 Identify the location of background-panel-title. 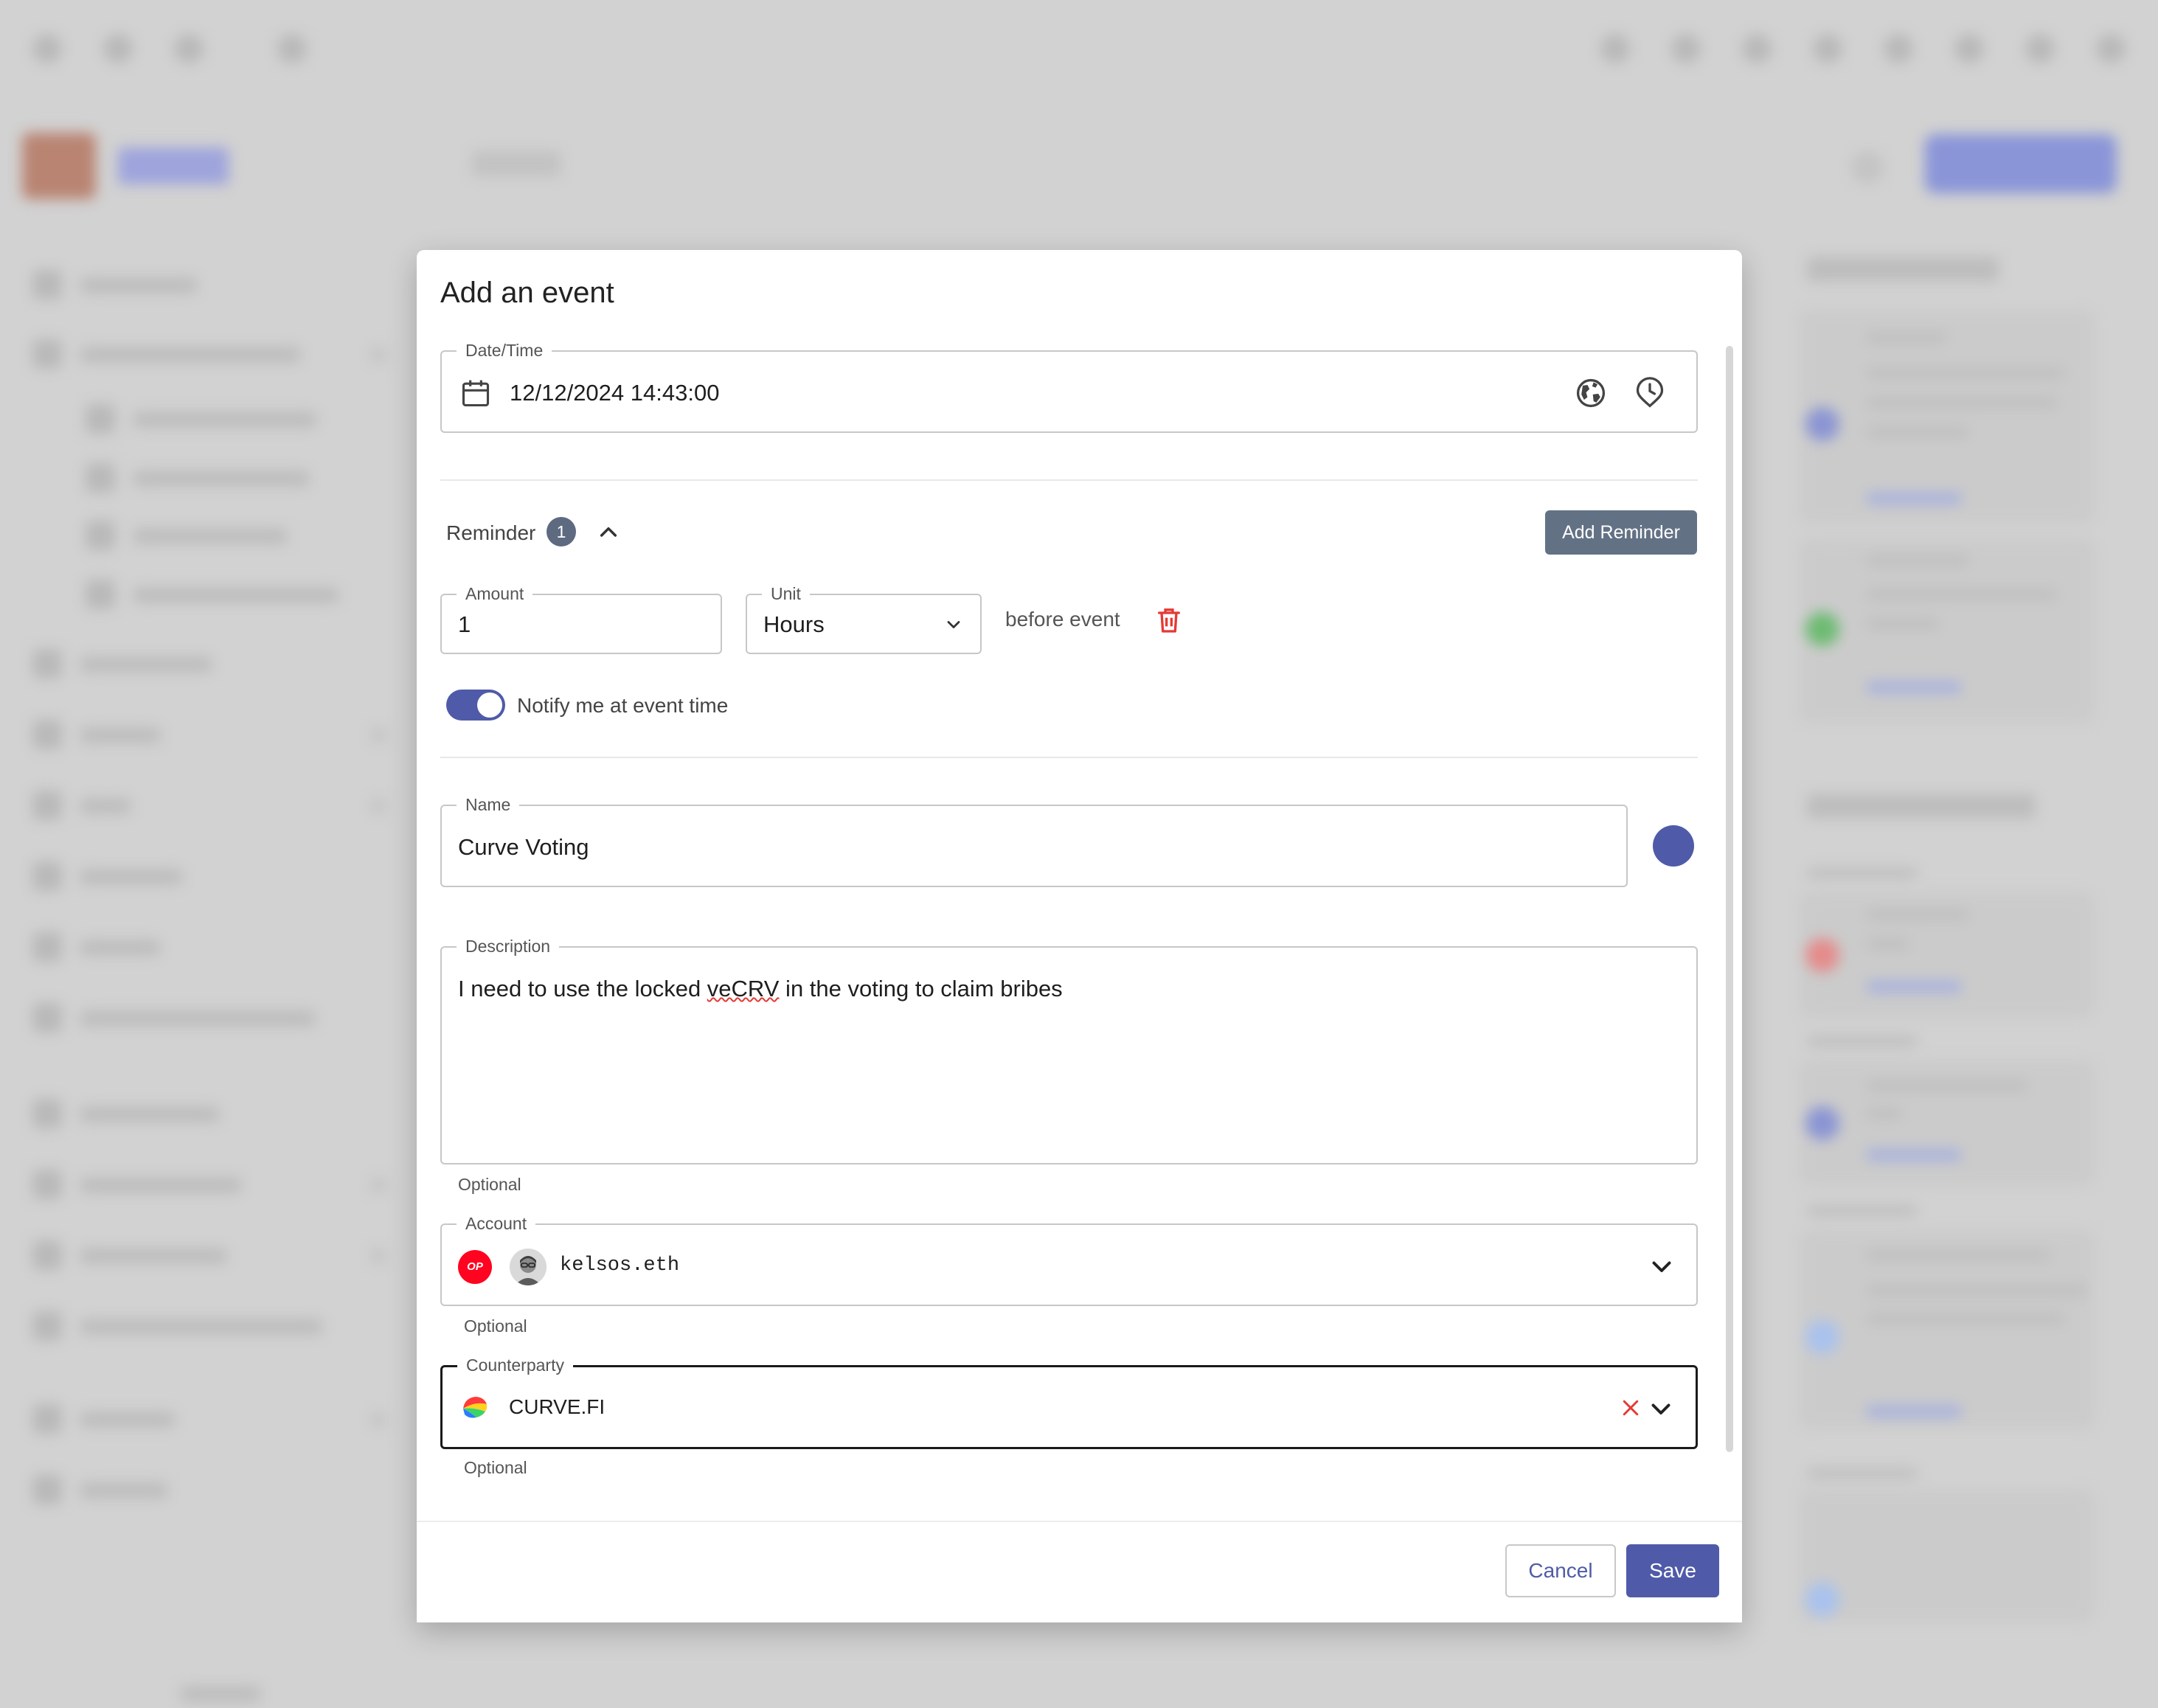
(1903, 269).